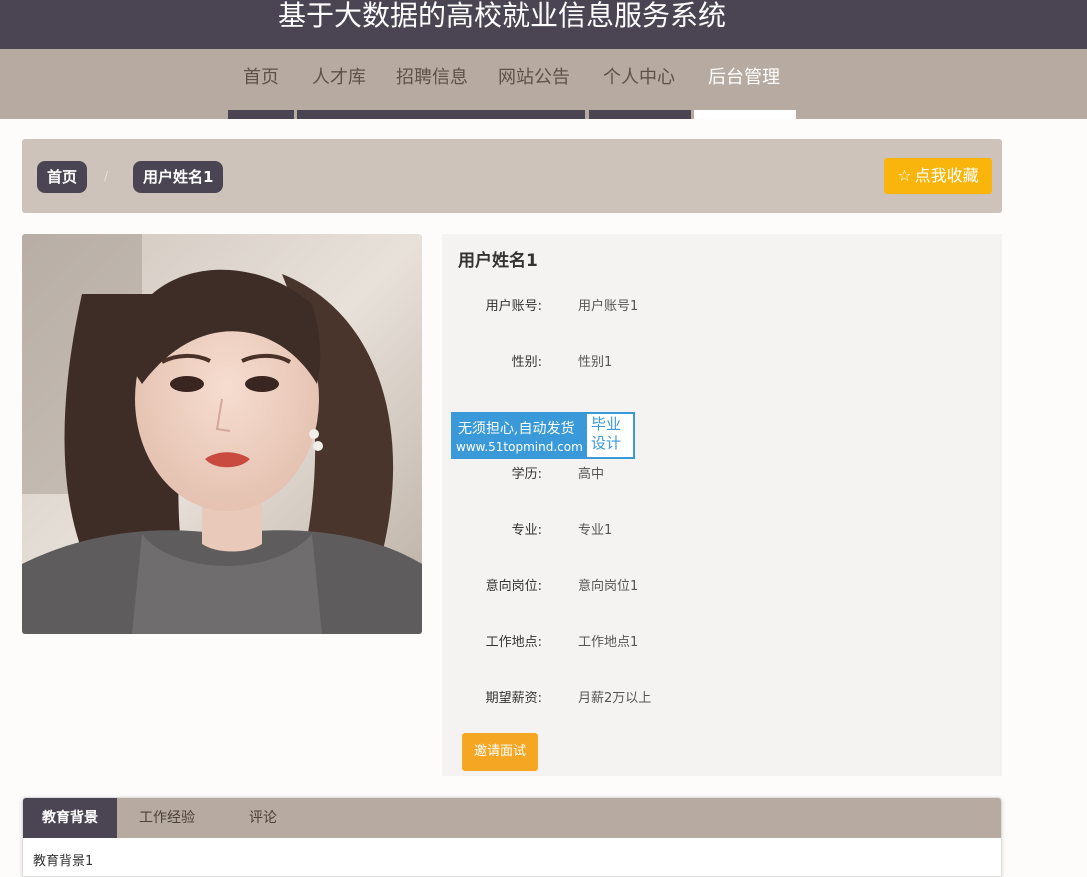  I want to click on field-row-gender: 性别: 性别1, so click(722, 363).